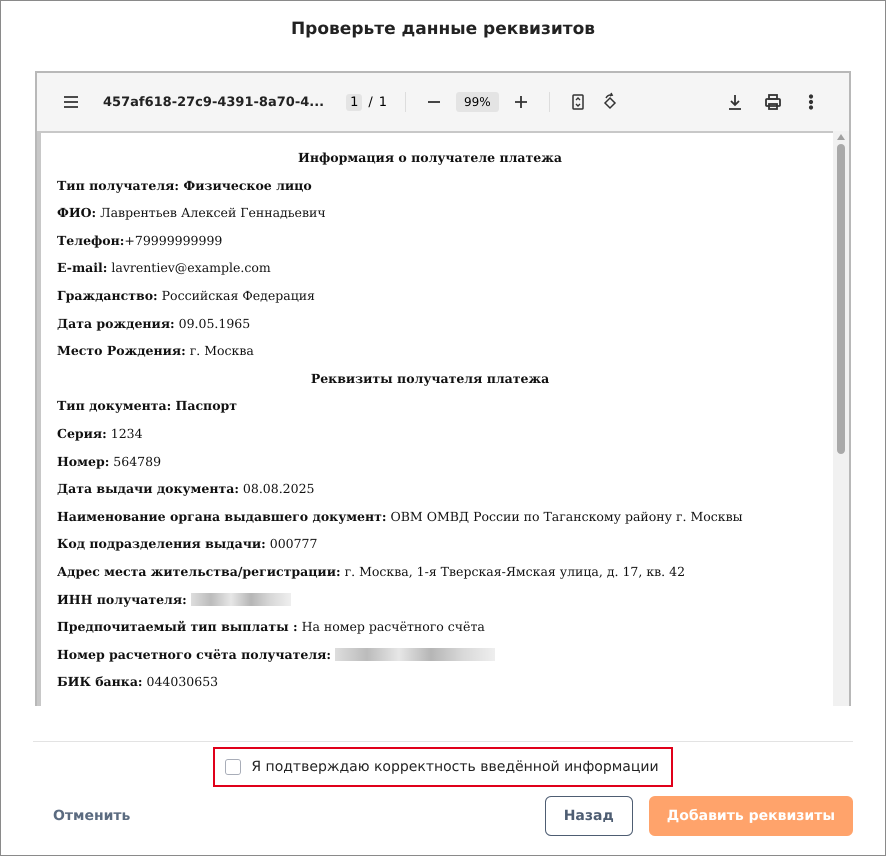  What do you see at coordinates (184, 185) in the screenshot?
I see `document-line: Тип получателя: Физическое лицо` at bounding box center [184, 185].